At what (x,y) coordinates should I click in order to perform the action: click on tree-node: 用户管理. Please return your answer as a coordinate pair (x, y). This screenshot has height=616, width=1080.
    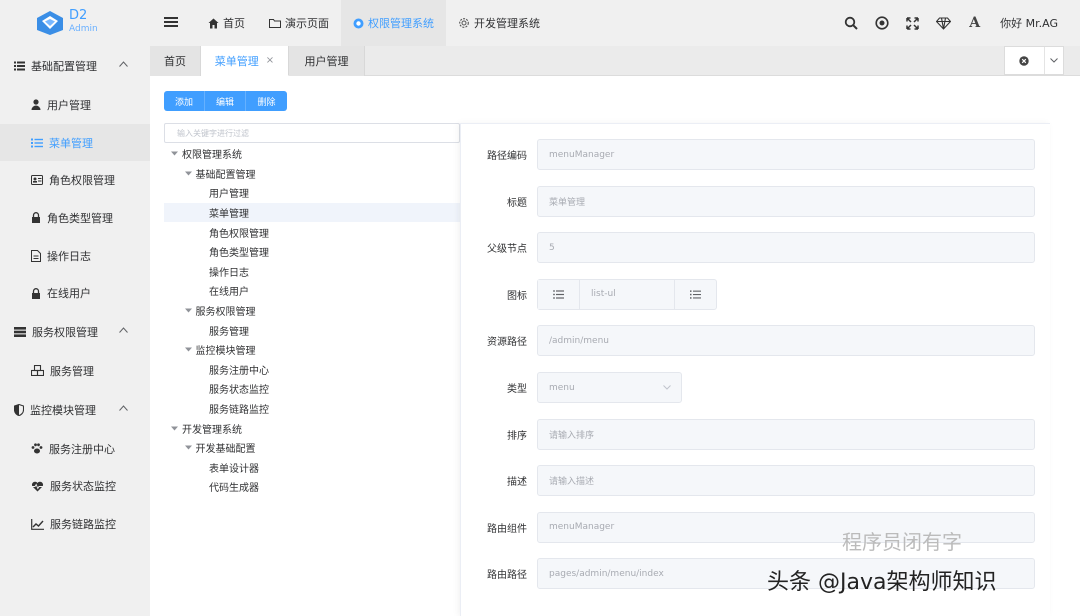
    Looking at the image, I should click on (312, 193).